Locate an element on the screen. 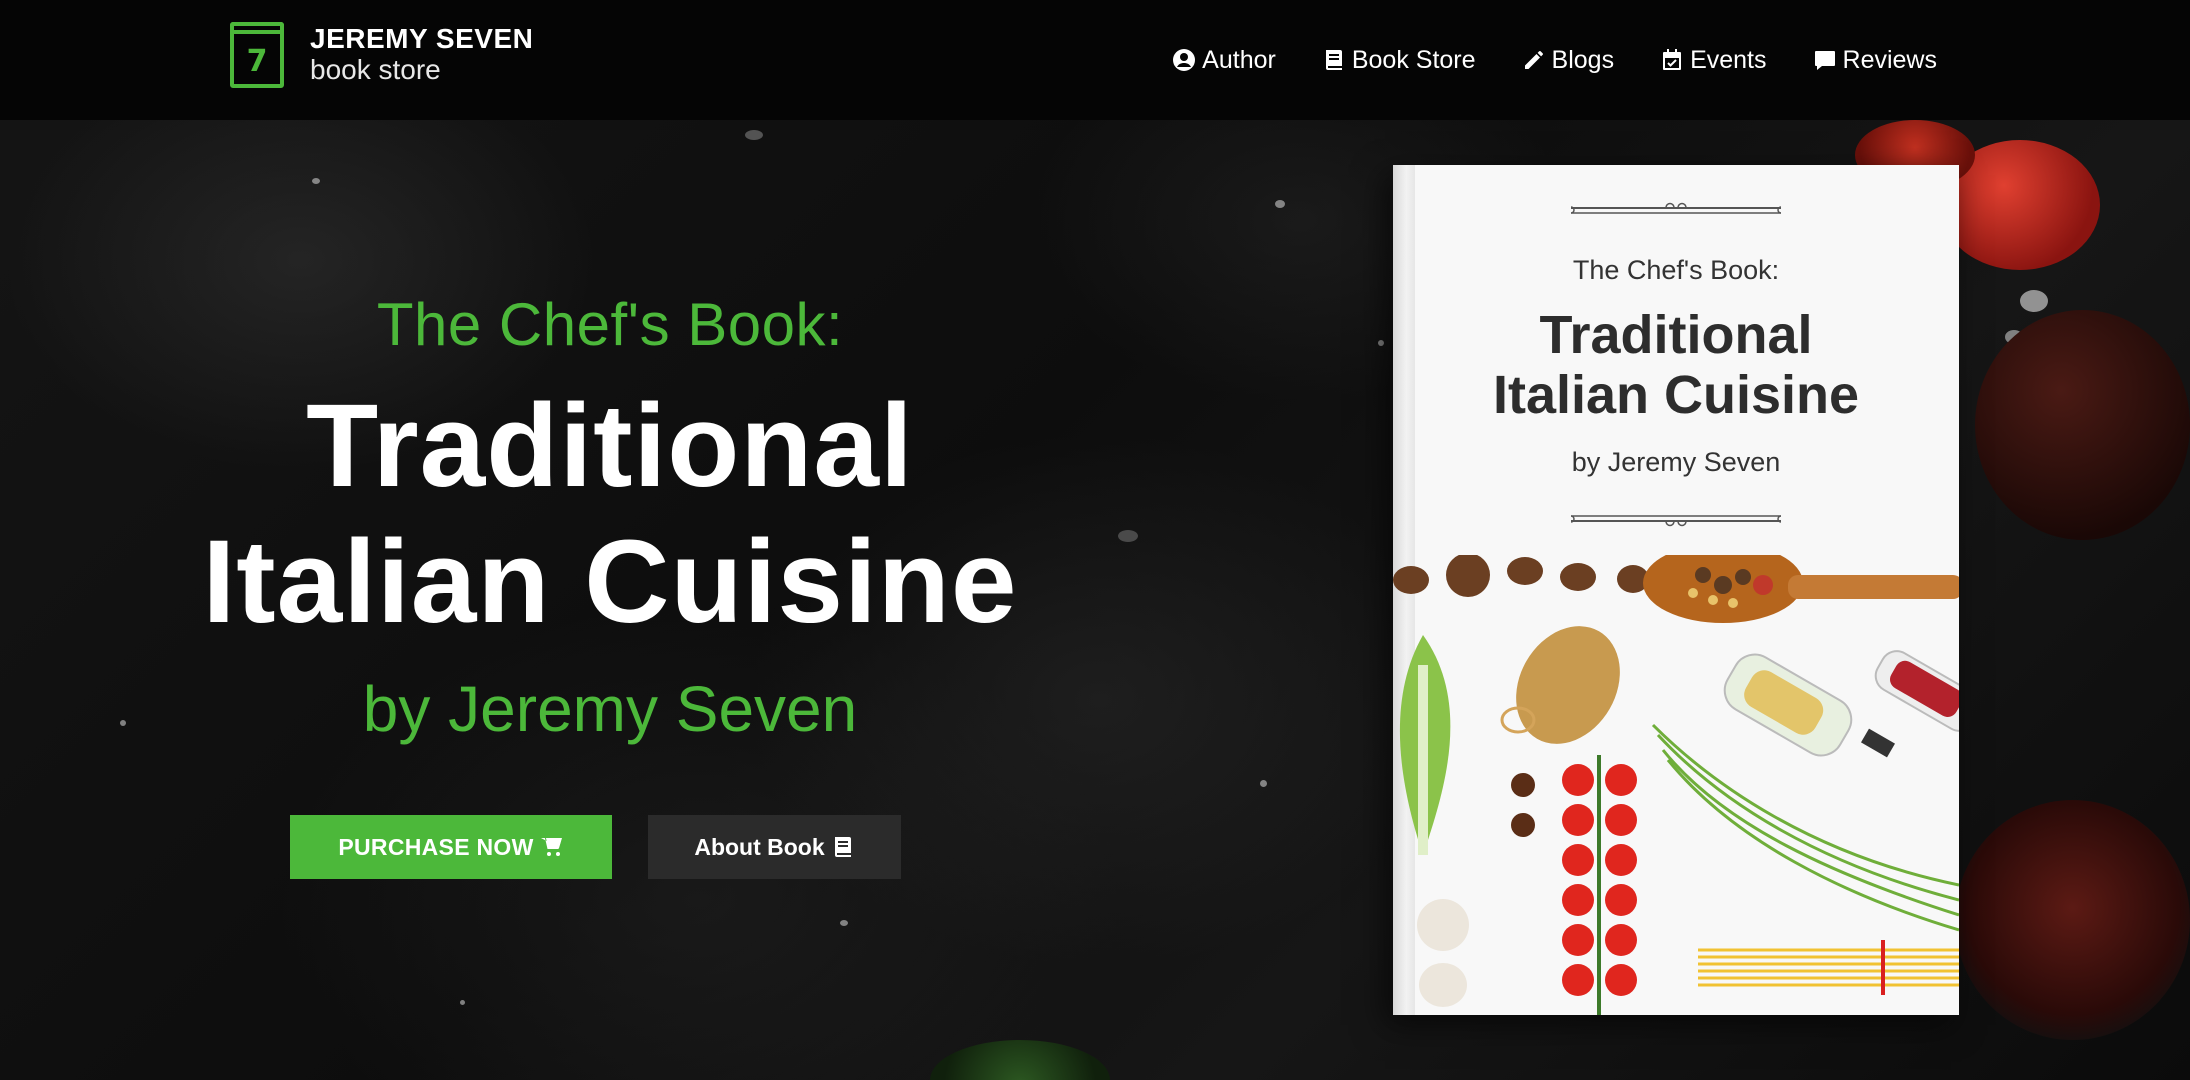  book-cover-byline: by Jeremy Seven is located at coordinates (1676, 462).